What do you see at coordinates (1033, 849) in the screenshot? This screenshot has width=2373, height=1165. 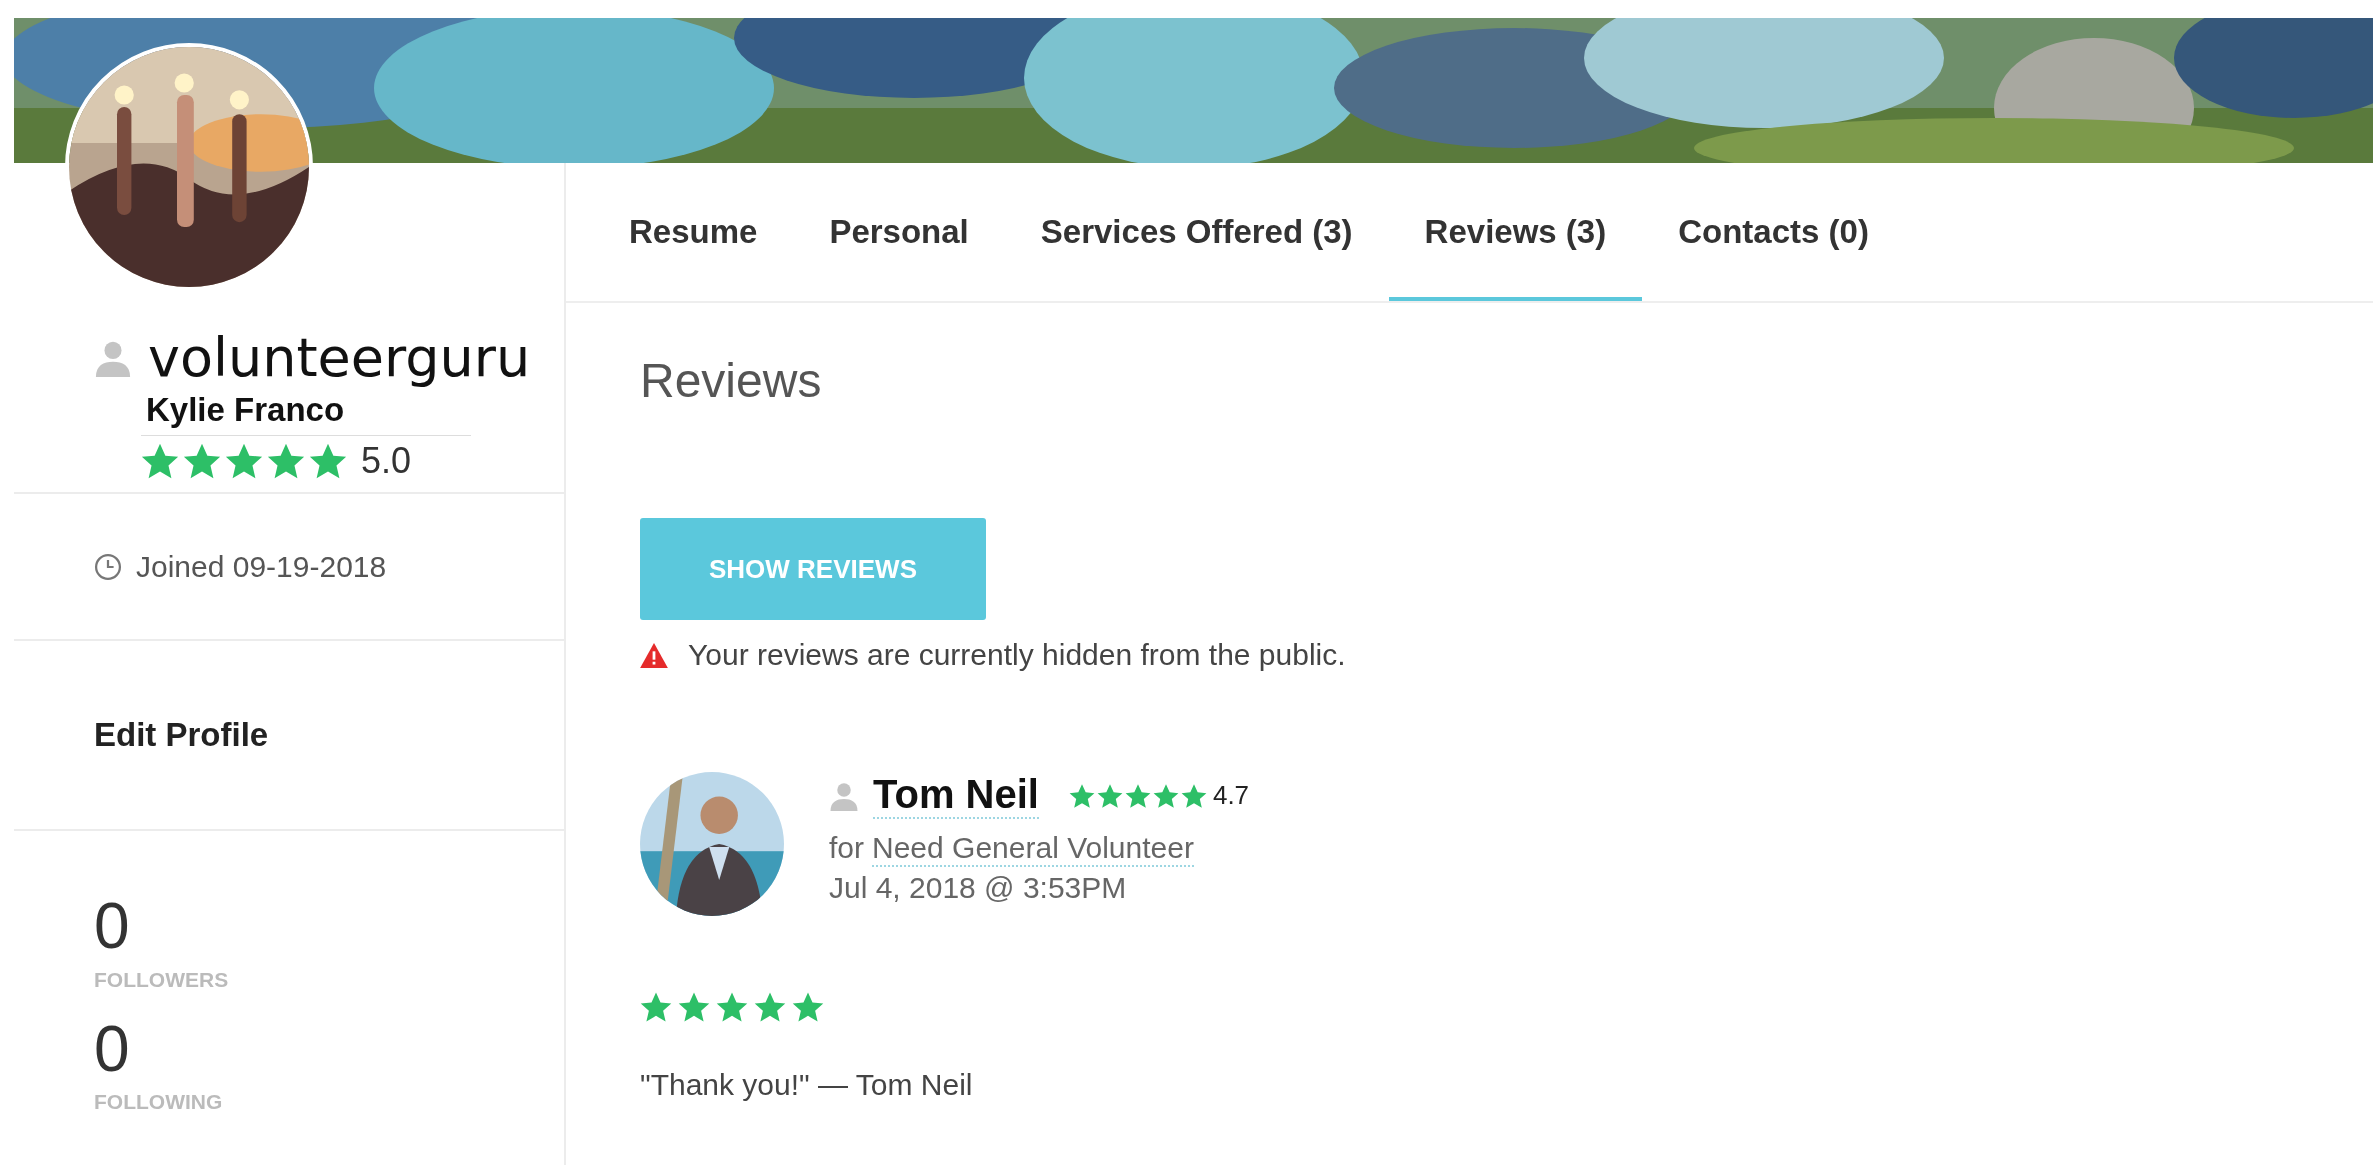 I see `listing-link: Need General Volunteer` at bounding box center [1033, 849].